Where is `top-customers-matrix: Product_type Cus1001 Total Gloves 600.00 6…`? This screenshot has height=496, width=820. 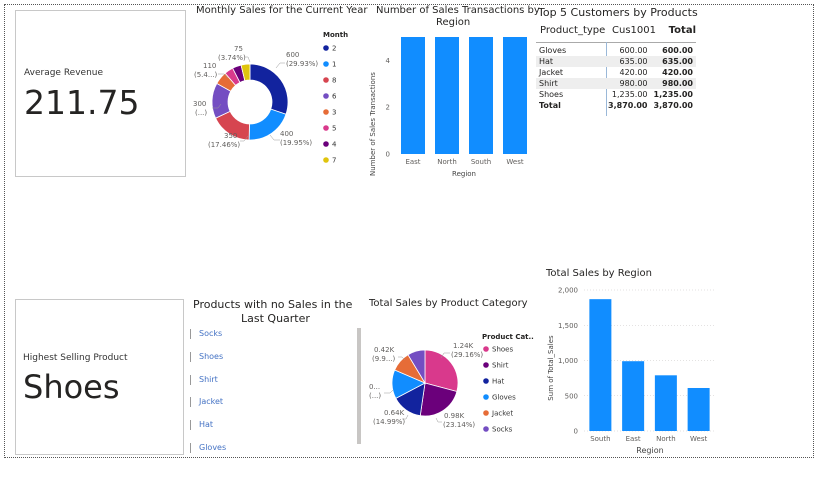 top-customers-matrix: Product_type Cus1001 Total Gloves 600.00 6… is located at coordinates (616, 69).